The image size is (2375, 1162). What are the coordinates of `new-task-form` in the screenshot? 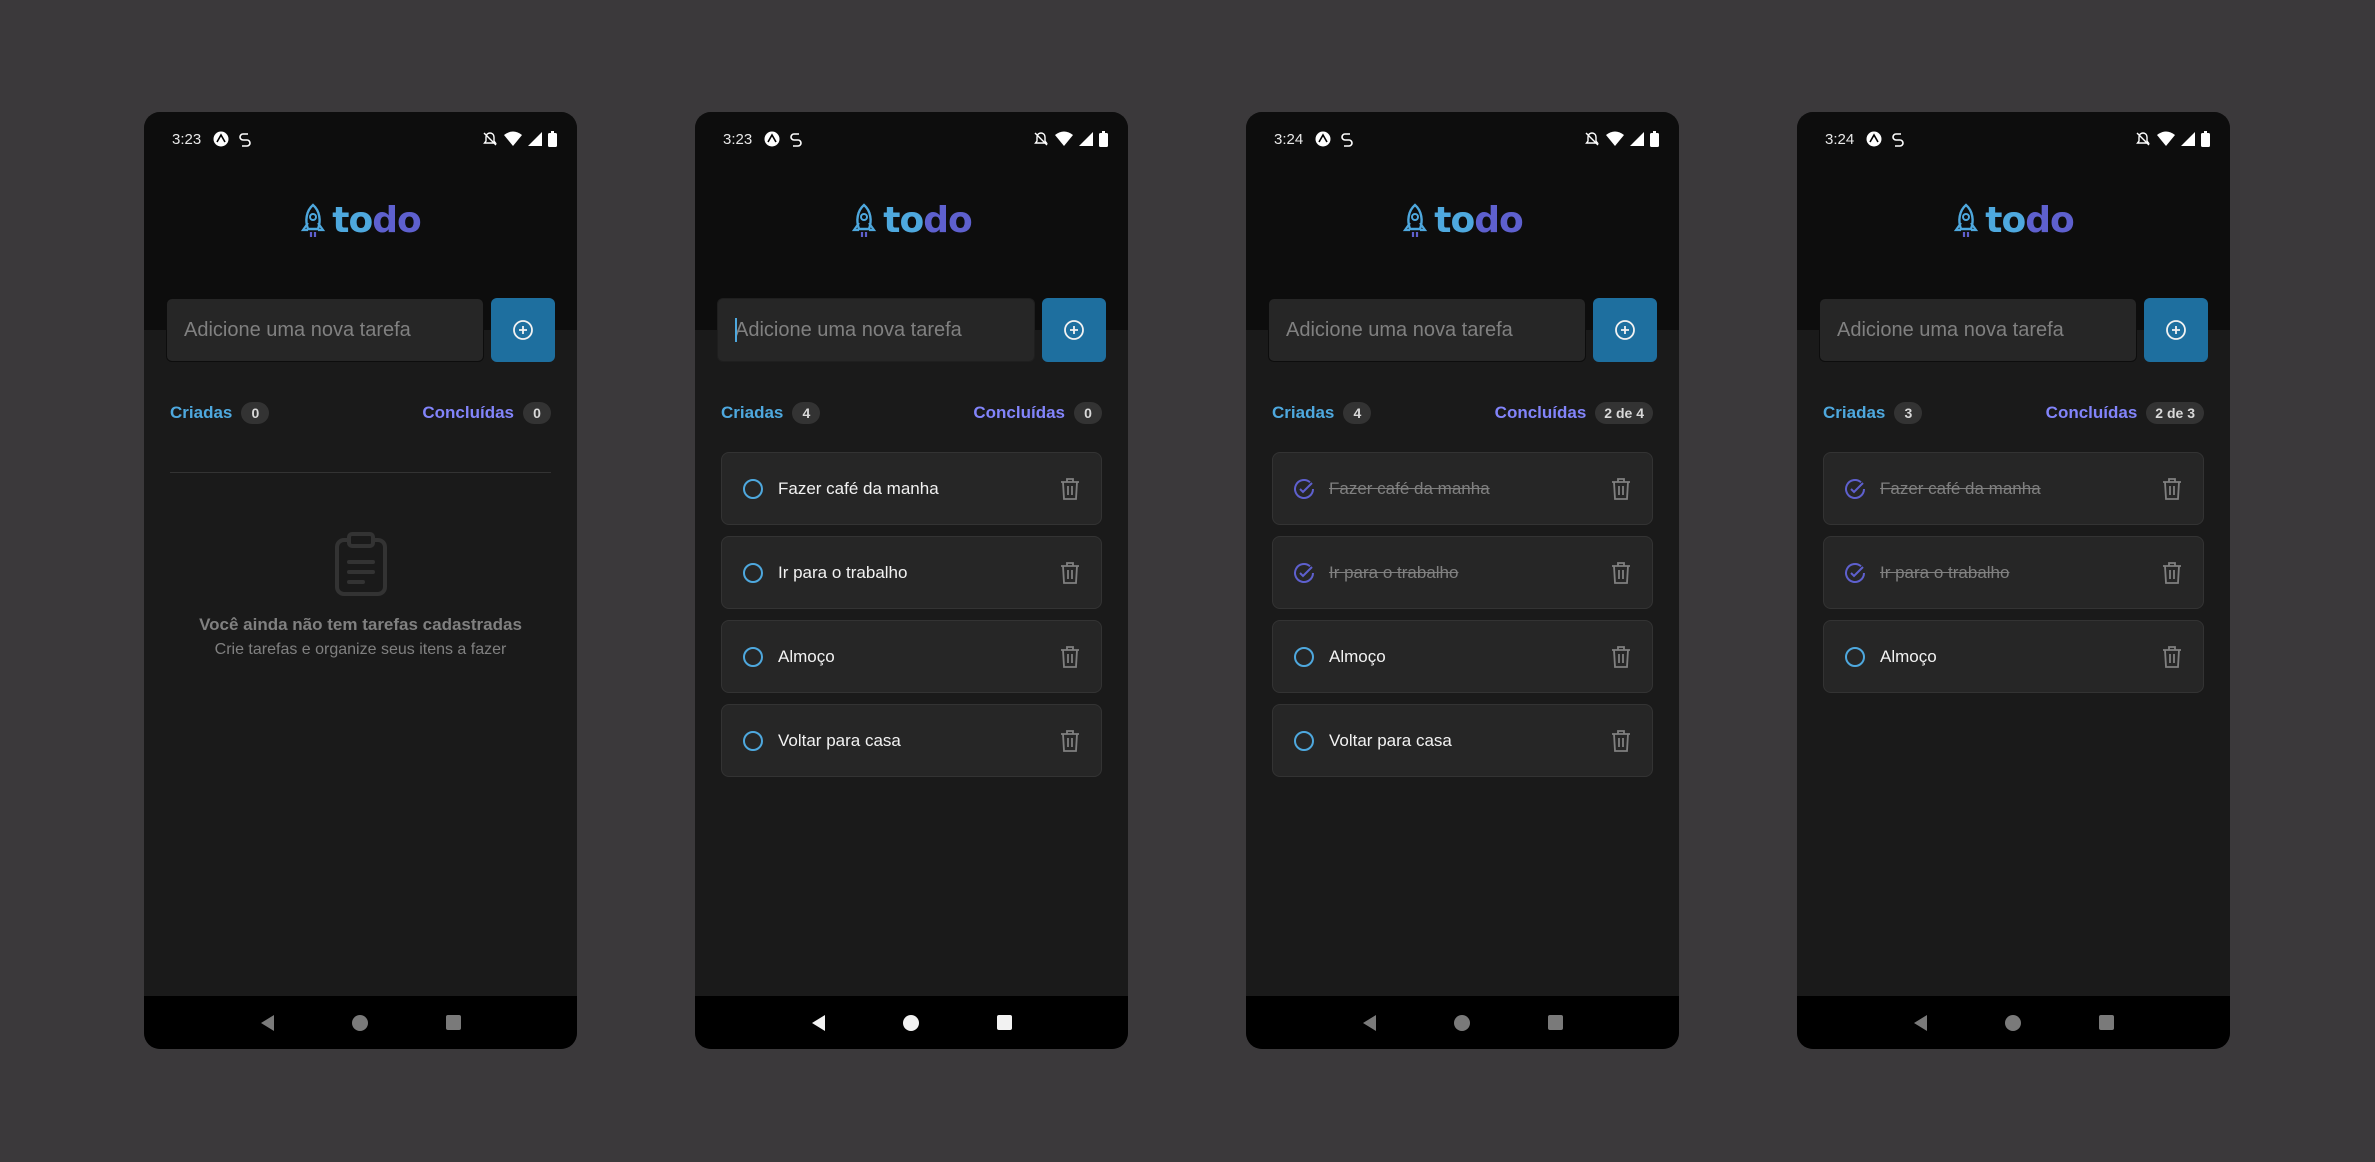 It's located at (2013, 330).